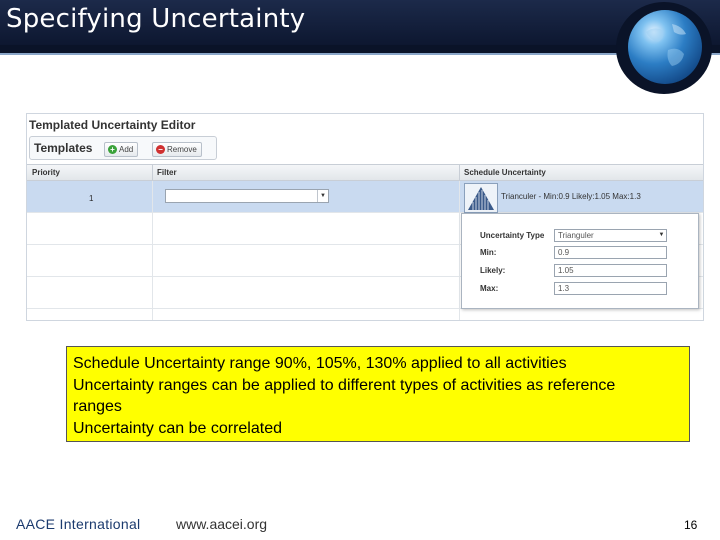  Describe the element at coordinates (493, 270) in the screenshot. I see `likely-label: Likely:` at that location.